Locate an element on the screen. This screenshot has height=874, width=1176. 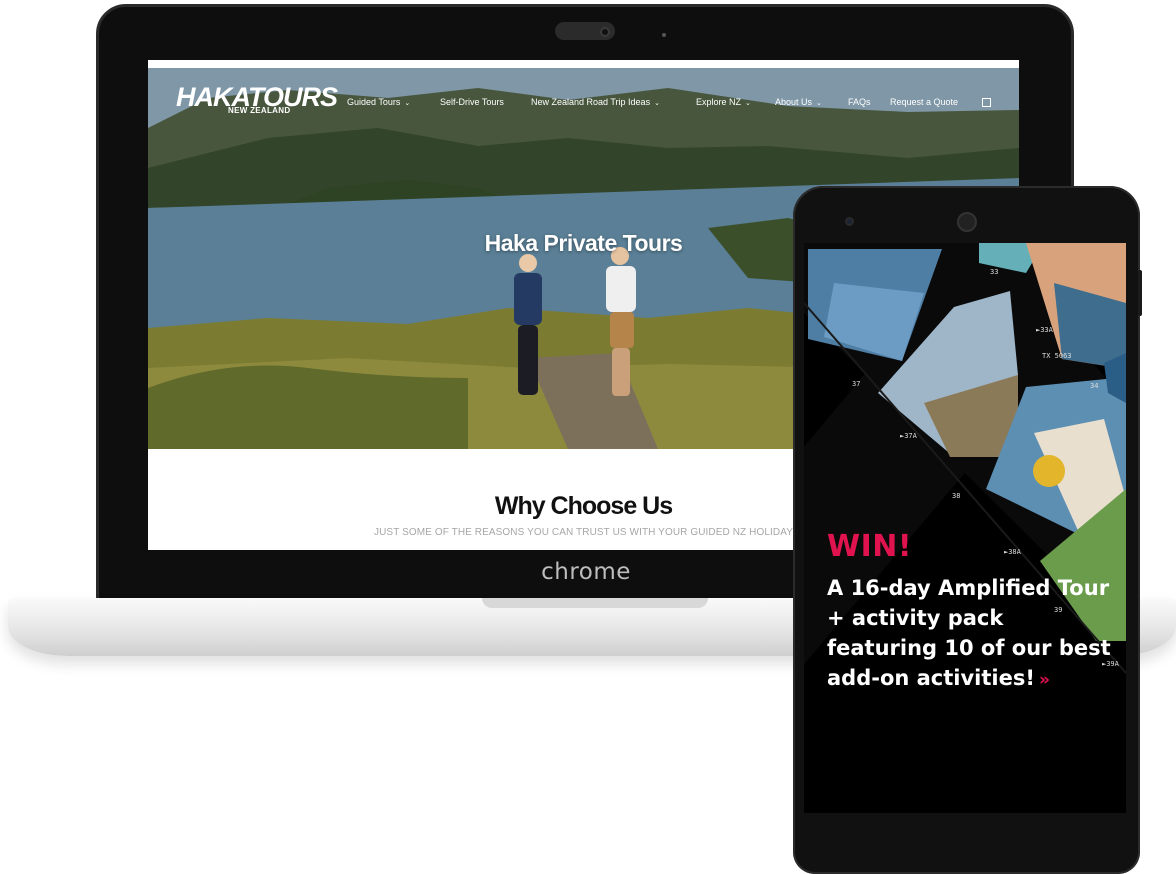
film-label: 38 is located at coordinates (956, 496).